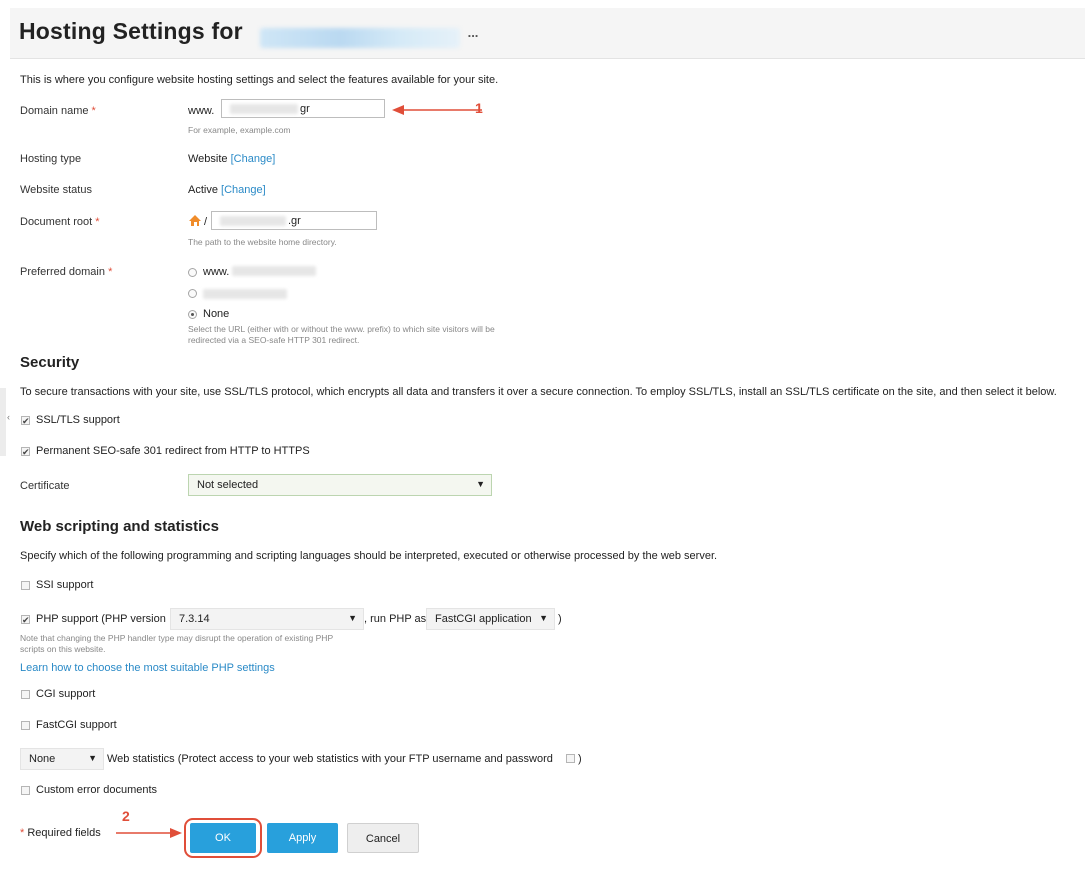  Describe the element at coordinates (54, 111) in the screenshot. I see `domain-name-label-text: Domain name` at that location.